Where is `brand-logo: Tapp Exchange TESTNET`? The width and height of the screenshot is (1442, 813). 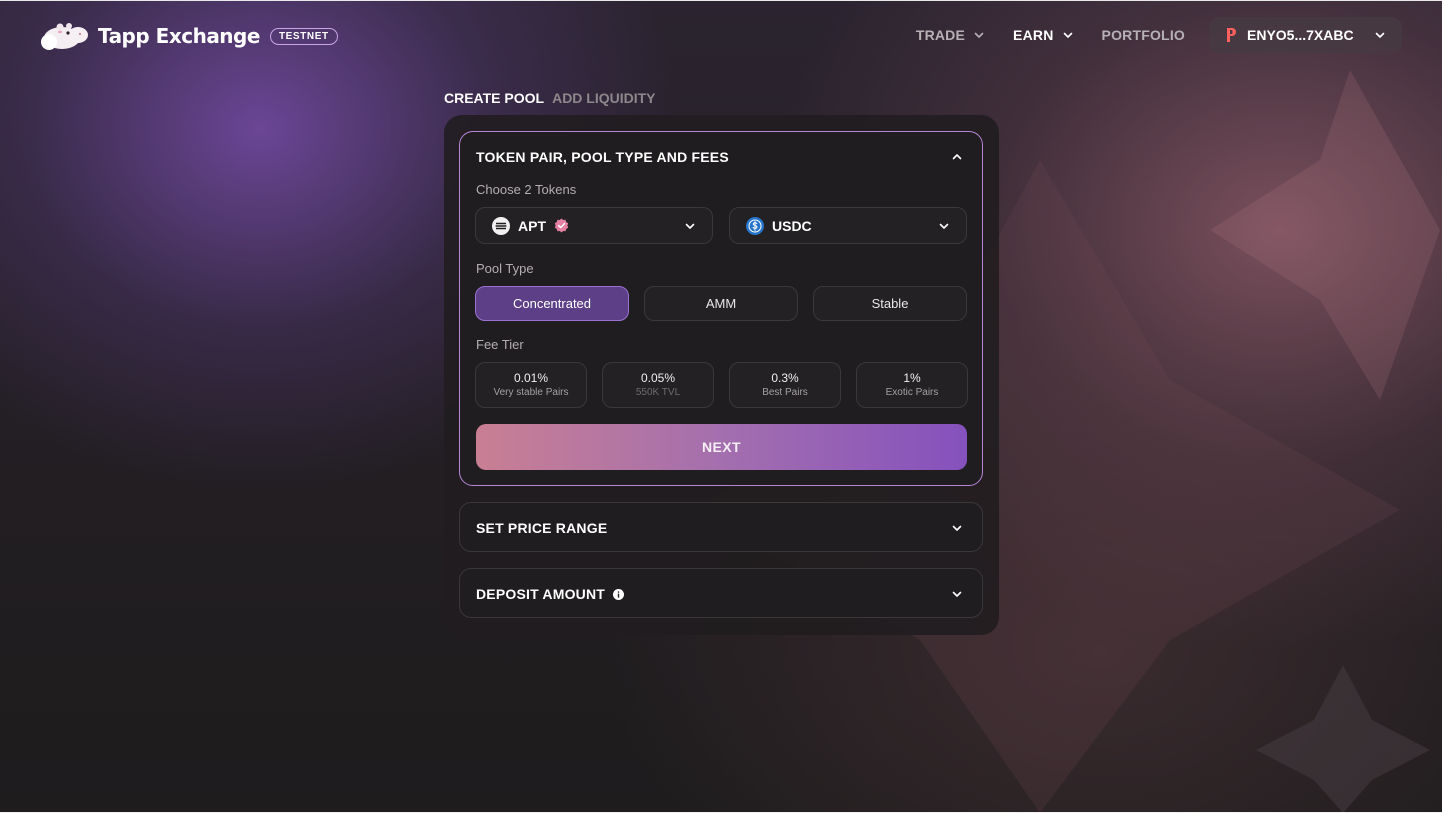 brand-logo: Tapp Exchange TESTNET is located at coordinates (189, 36).